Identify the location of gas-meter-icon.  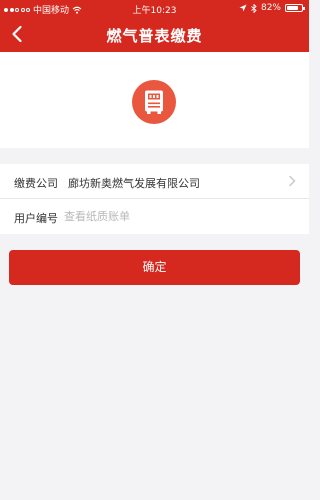
(154, 102).